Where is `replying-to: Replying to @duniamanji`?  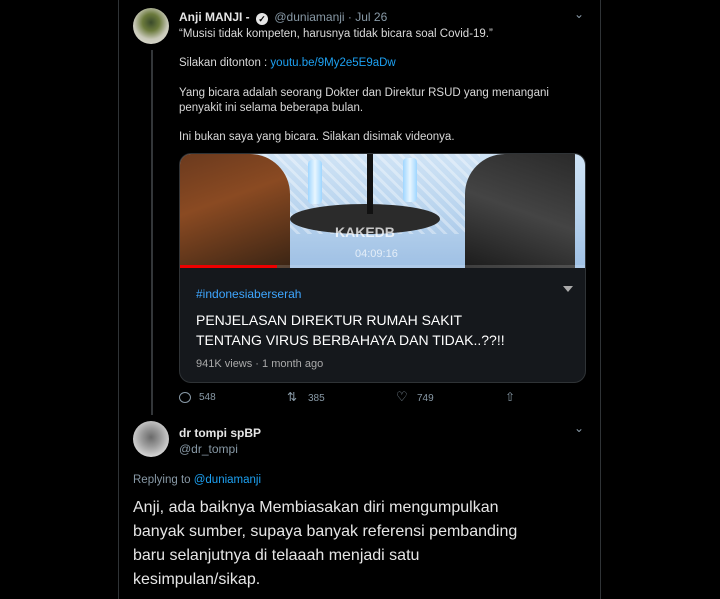
replying-to: Replying to @duniamanji is located at coordinates (197, 480).